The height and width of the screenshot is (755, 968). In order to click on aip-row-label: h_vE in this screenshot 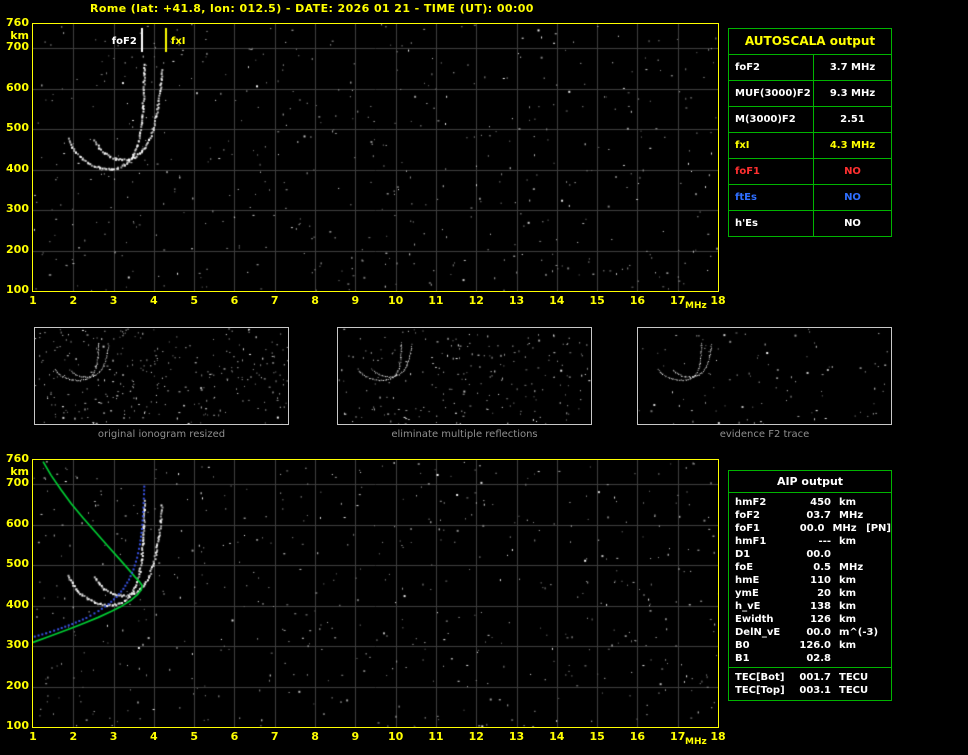, I will do `click(748, 606)`.